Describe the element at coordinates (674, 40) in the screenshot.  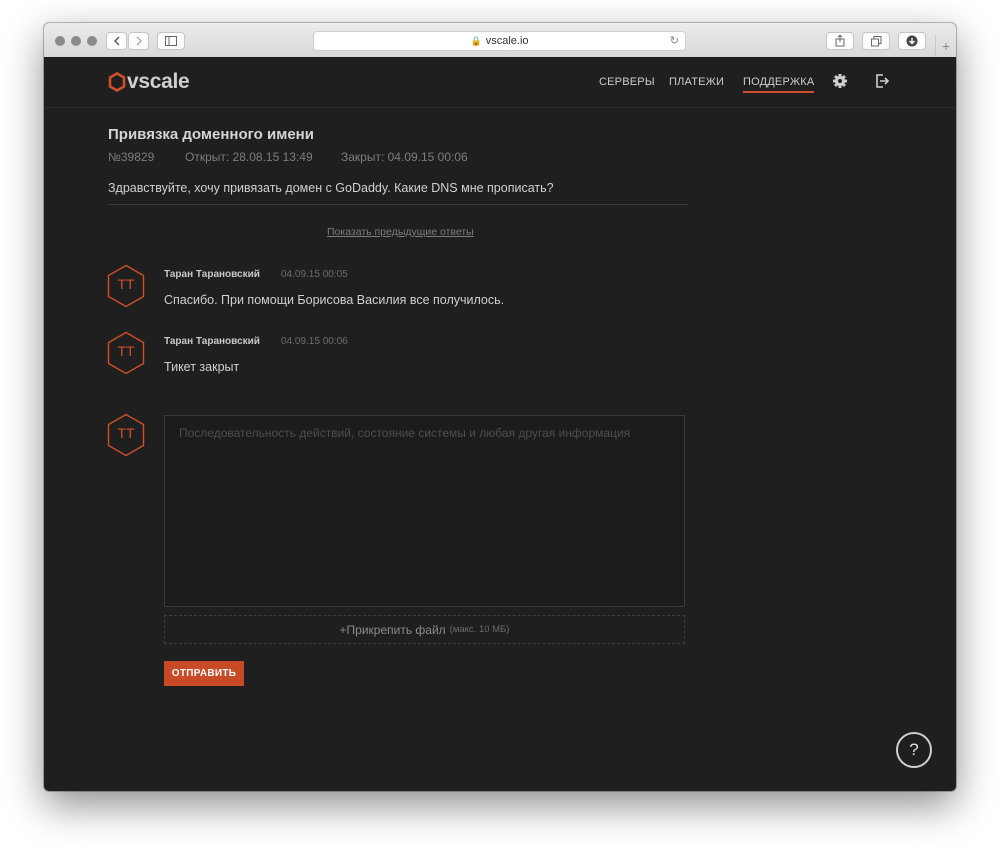
I see `reload-icon: ↻` at that location.